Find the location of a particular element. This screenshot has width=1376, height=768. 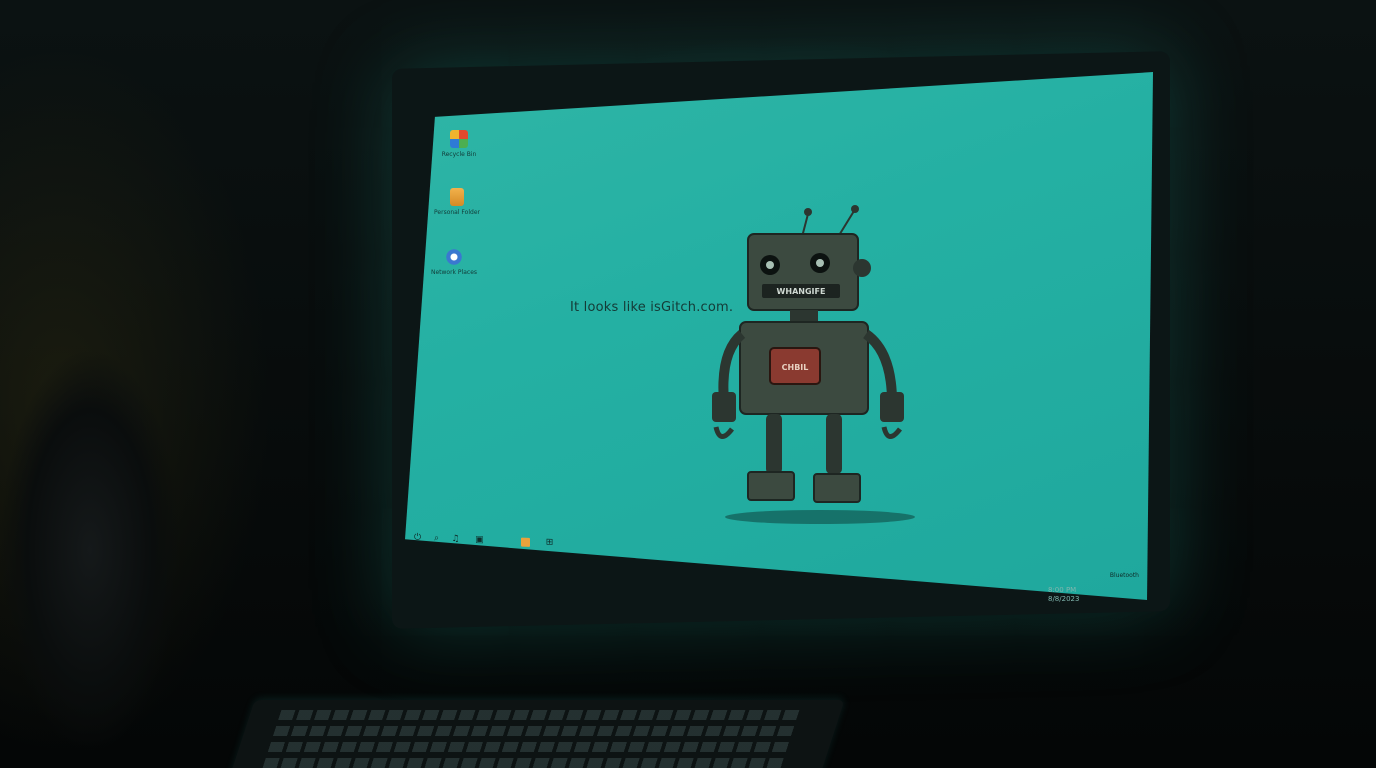

desktop-icon-label: Personal Folder is located at coordinates (457, 212).